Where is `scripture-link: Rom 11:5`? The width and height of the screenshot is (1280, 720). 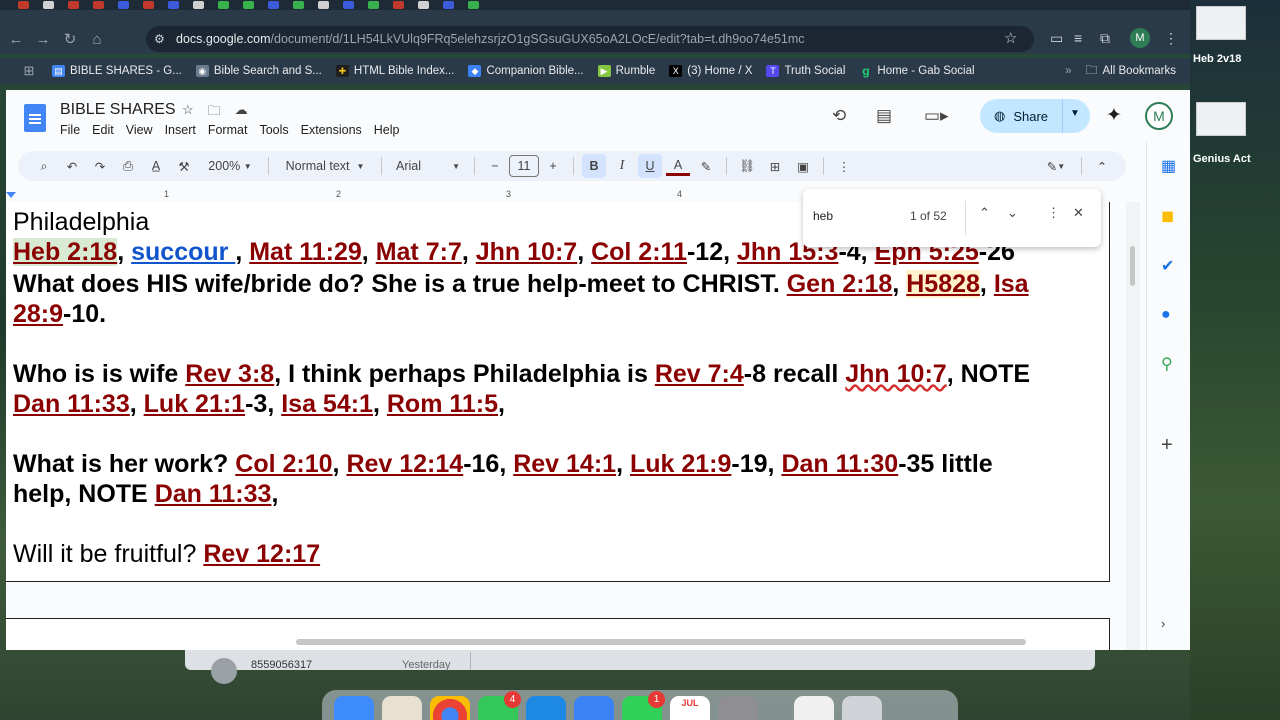
scripture-link: Rom 11:5 is located at coordinates (442, 404).